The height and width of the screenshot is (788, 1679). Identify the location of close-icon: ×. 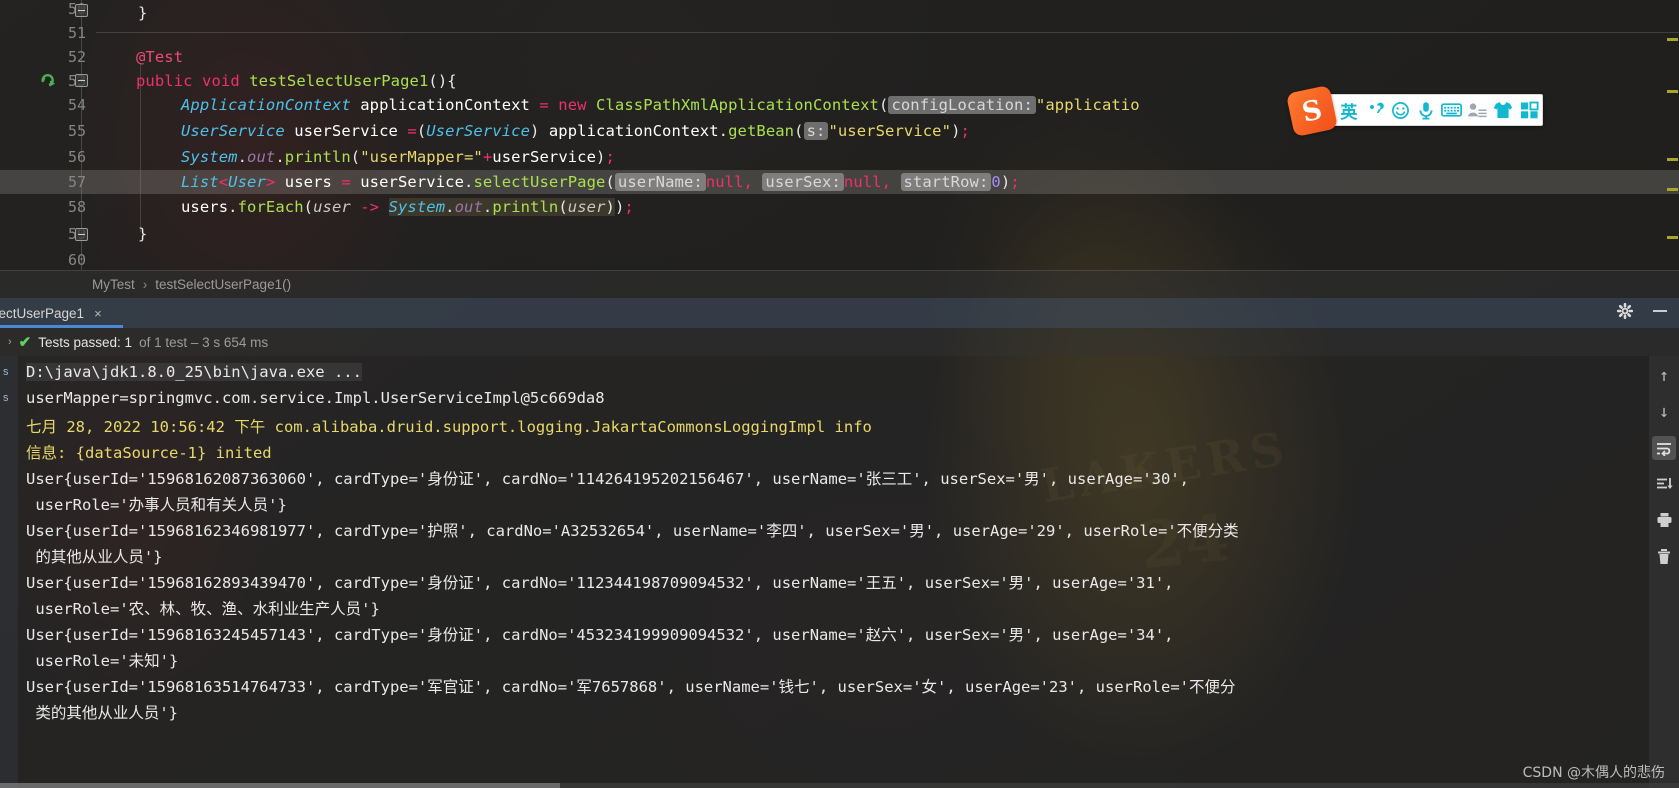
(98, 313).